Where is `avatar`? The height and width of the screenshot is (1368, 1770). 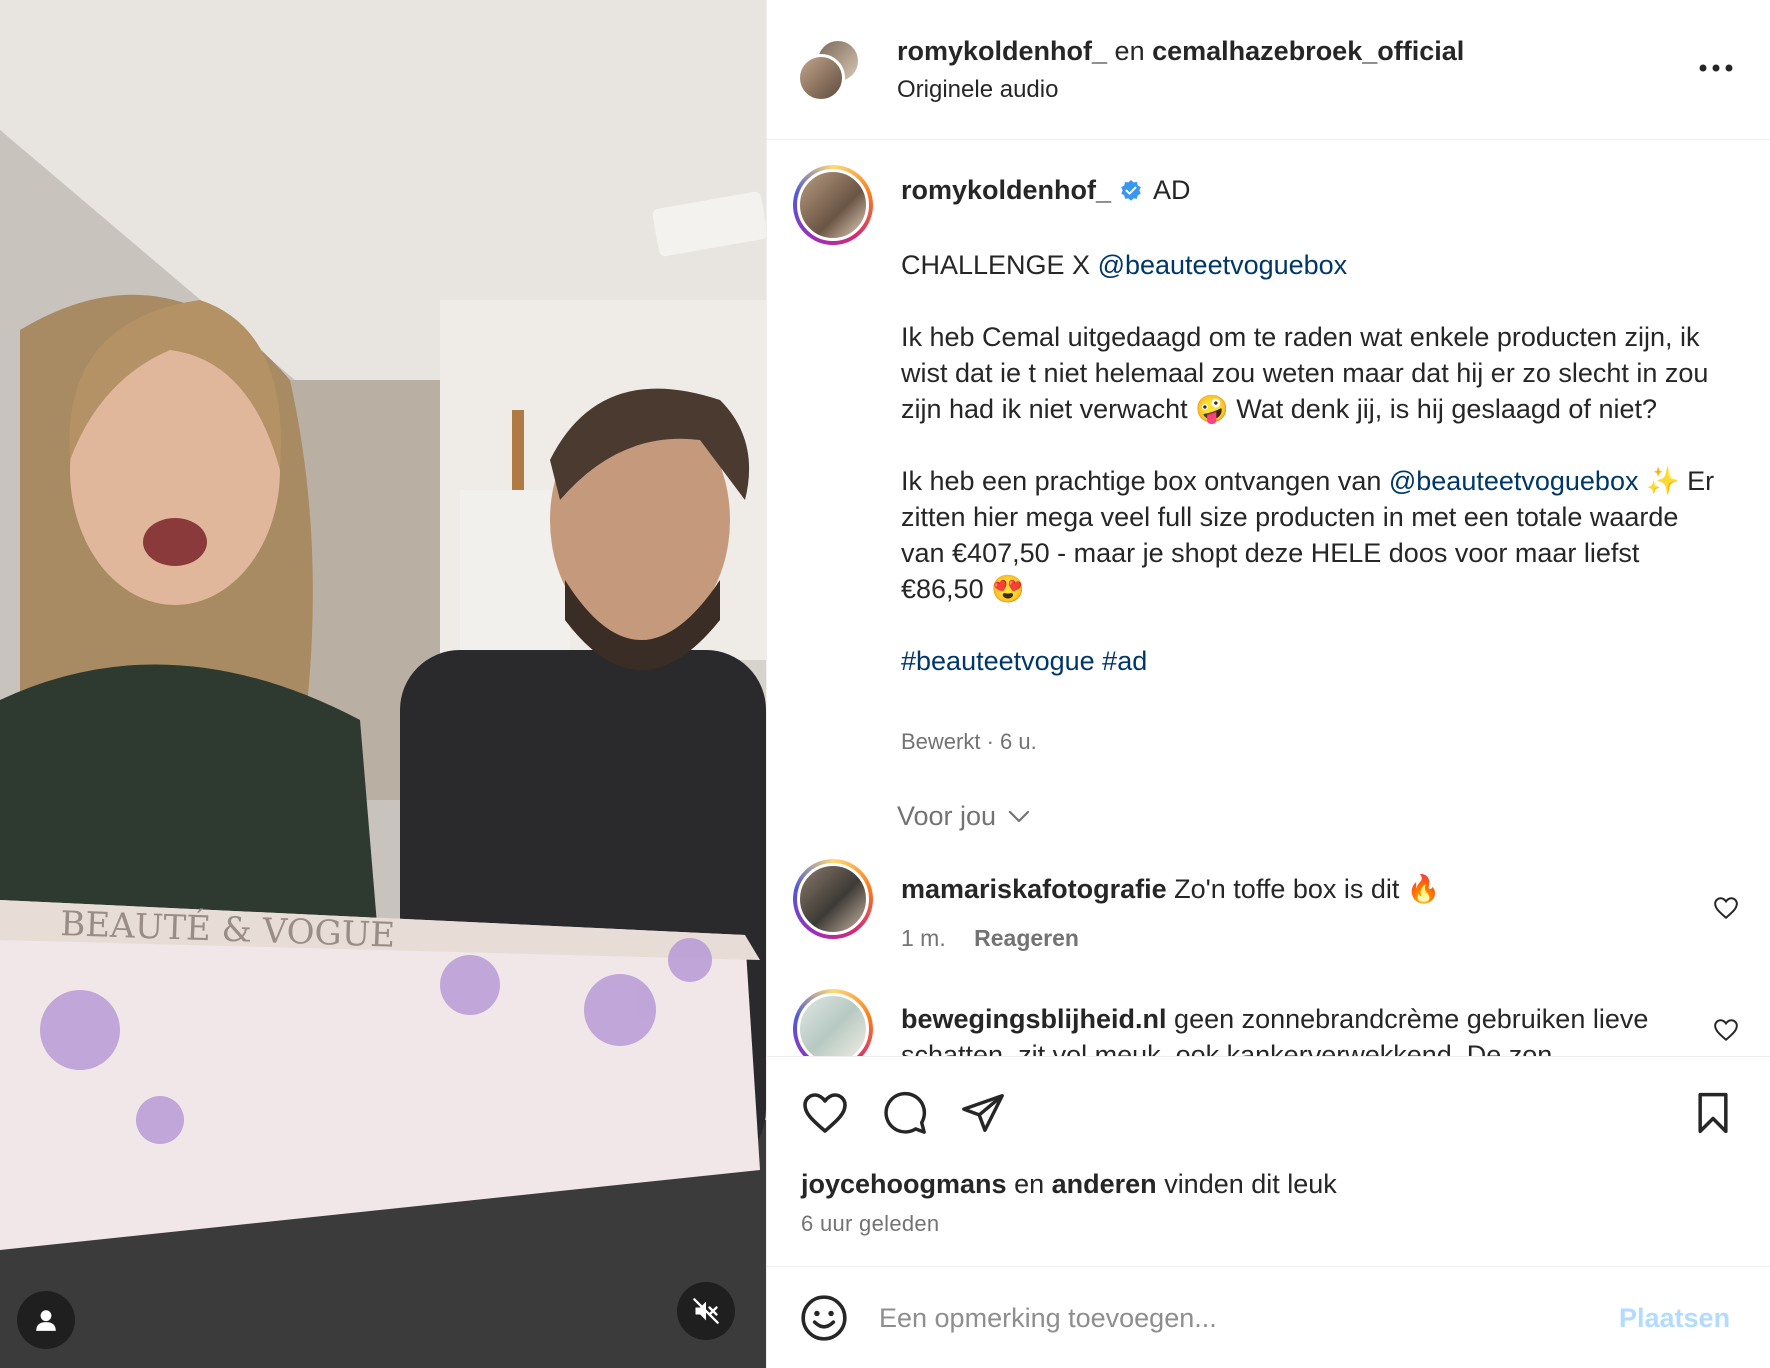 avatar is located at coordinates (821, 78).